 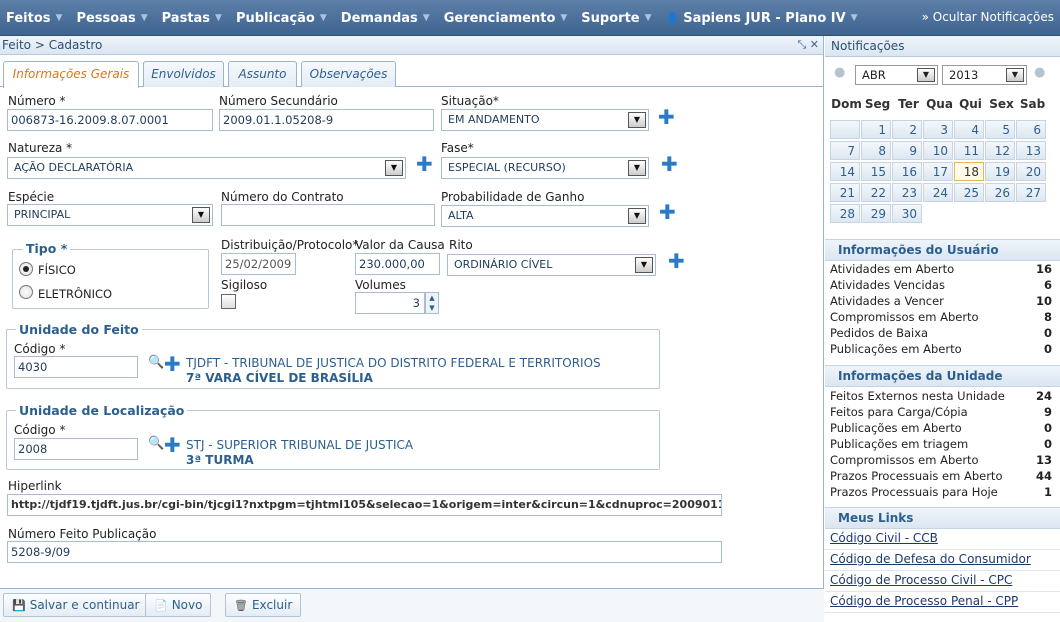 What do you see at coordinates (110, 215) in the screenshot?
I see `especie-select: PRINCIPAL ▼` at bounding box center [110, 215].